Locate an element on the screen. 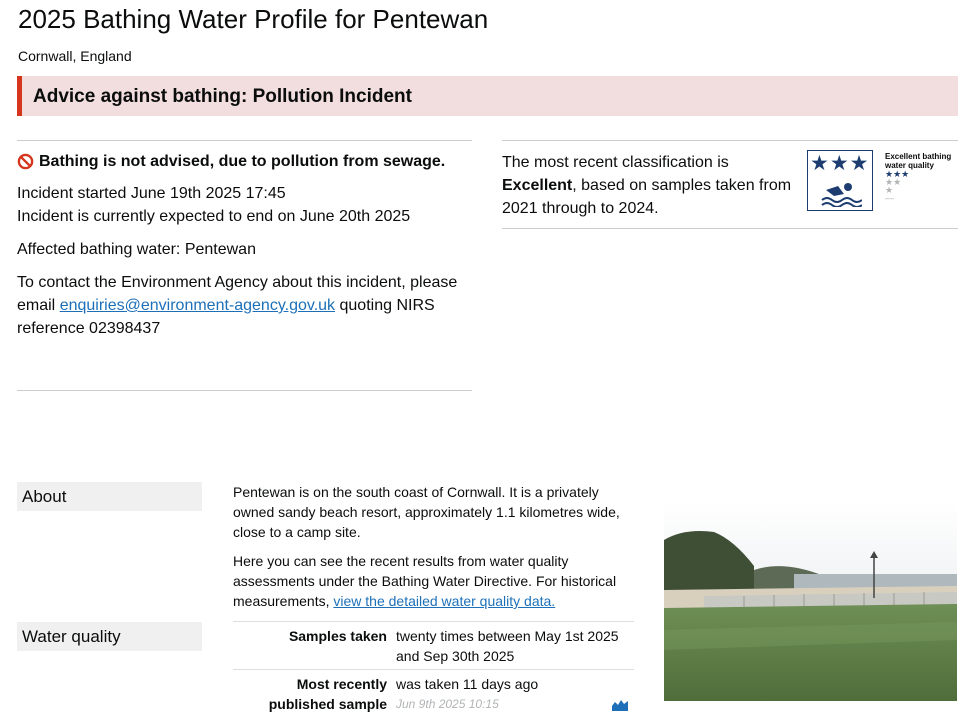 This screenshot has height=723, width=972. page-title: 2025 Bathing Water Profile for Pentewan is located at coordinates (253, 19).